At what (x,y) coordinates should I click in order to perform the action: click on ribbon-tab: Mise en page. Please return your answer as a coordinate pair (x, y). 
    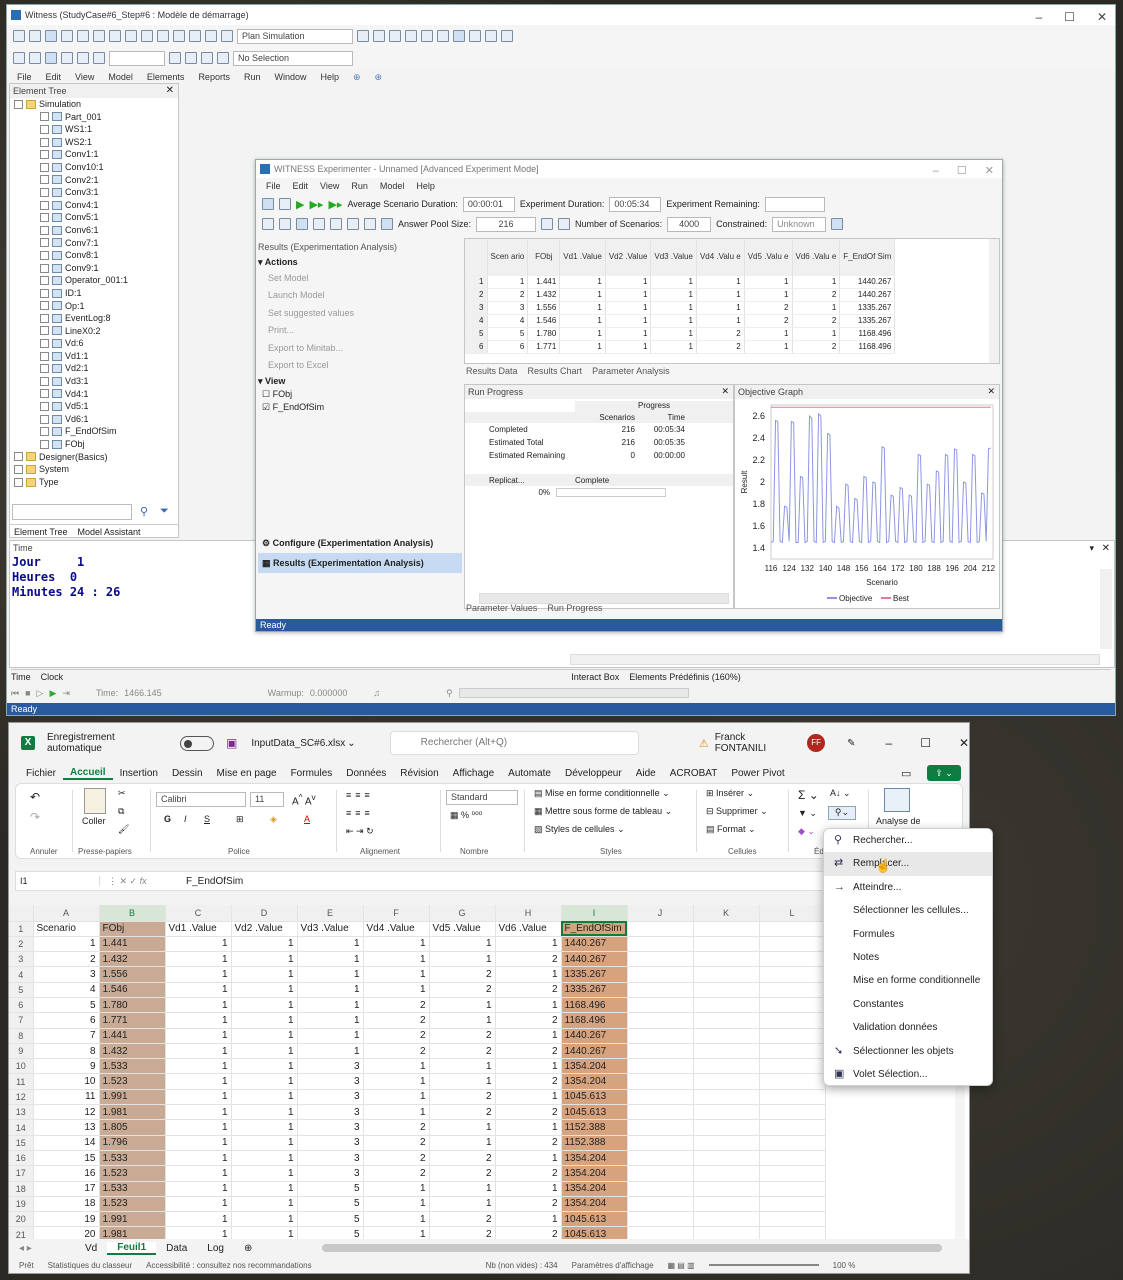
    Looking at the image, I should click on (247, 773).